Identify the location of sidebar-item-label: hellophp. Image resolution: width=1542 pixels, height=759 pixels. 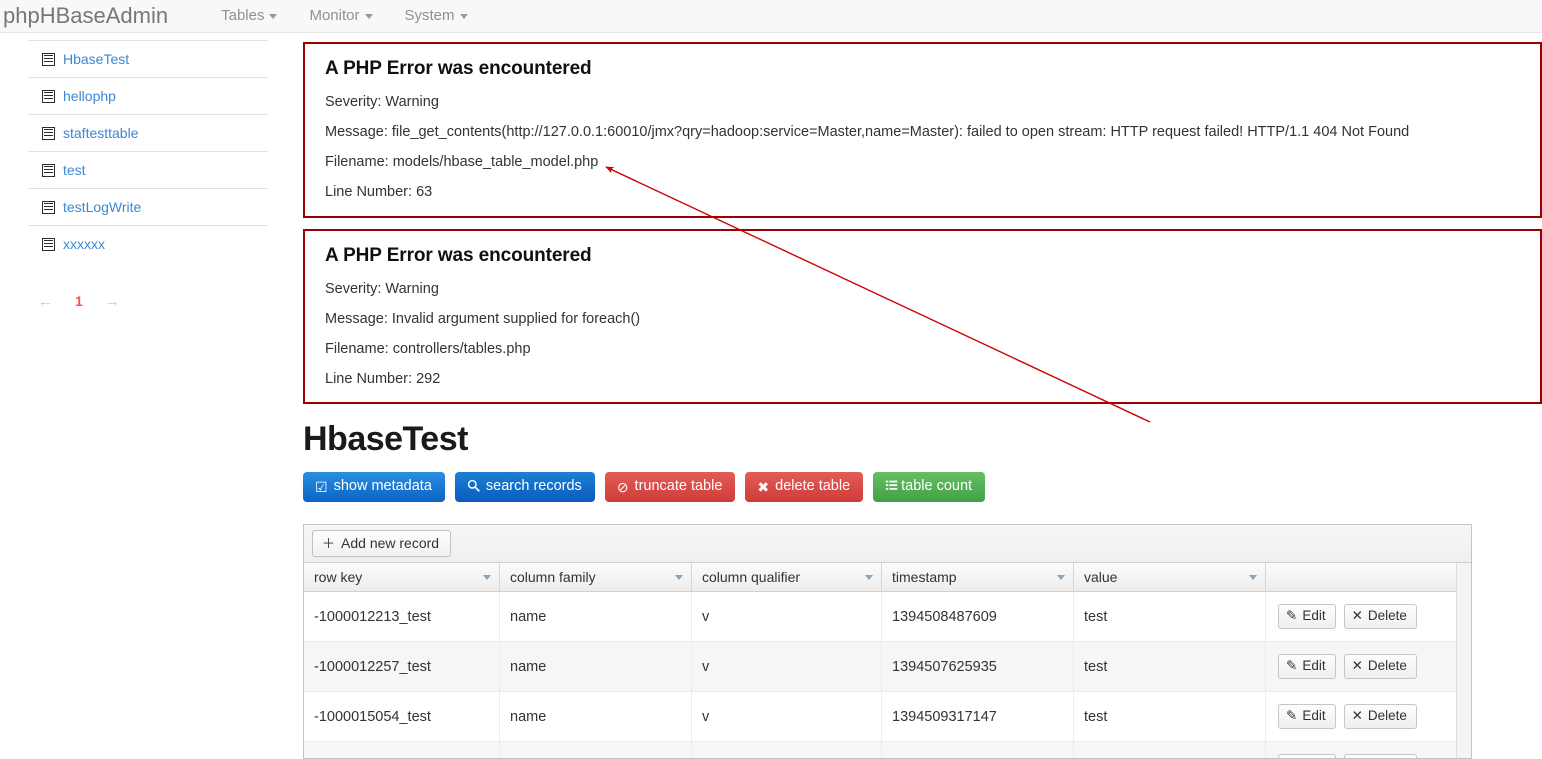
(89, 96).